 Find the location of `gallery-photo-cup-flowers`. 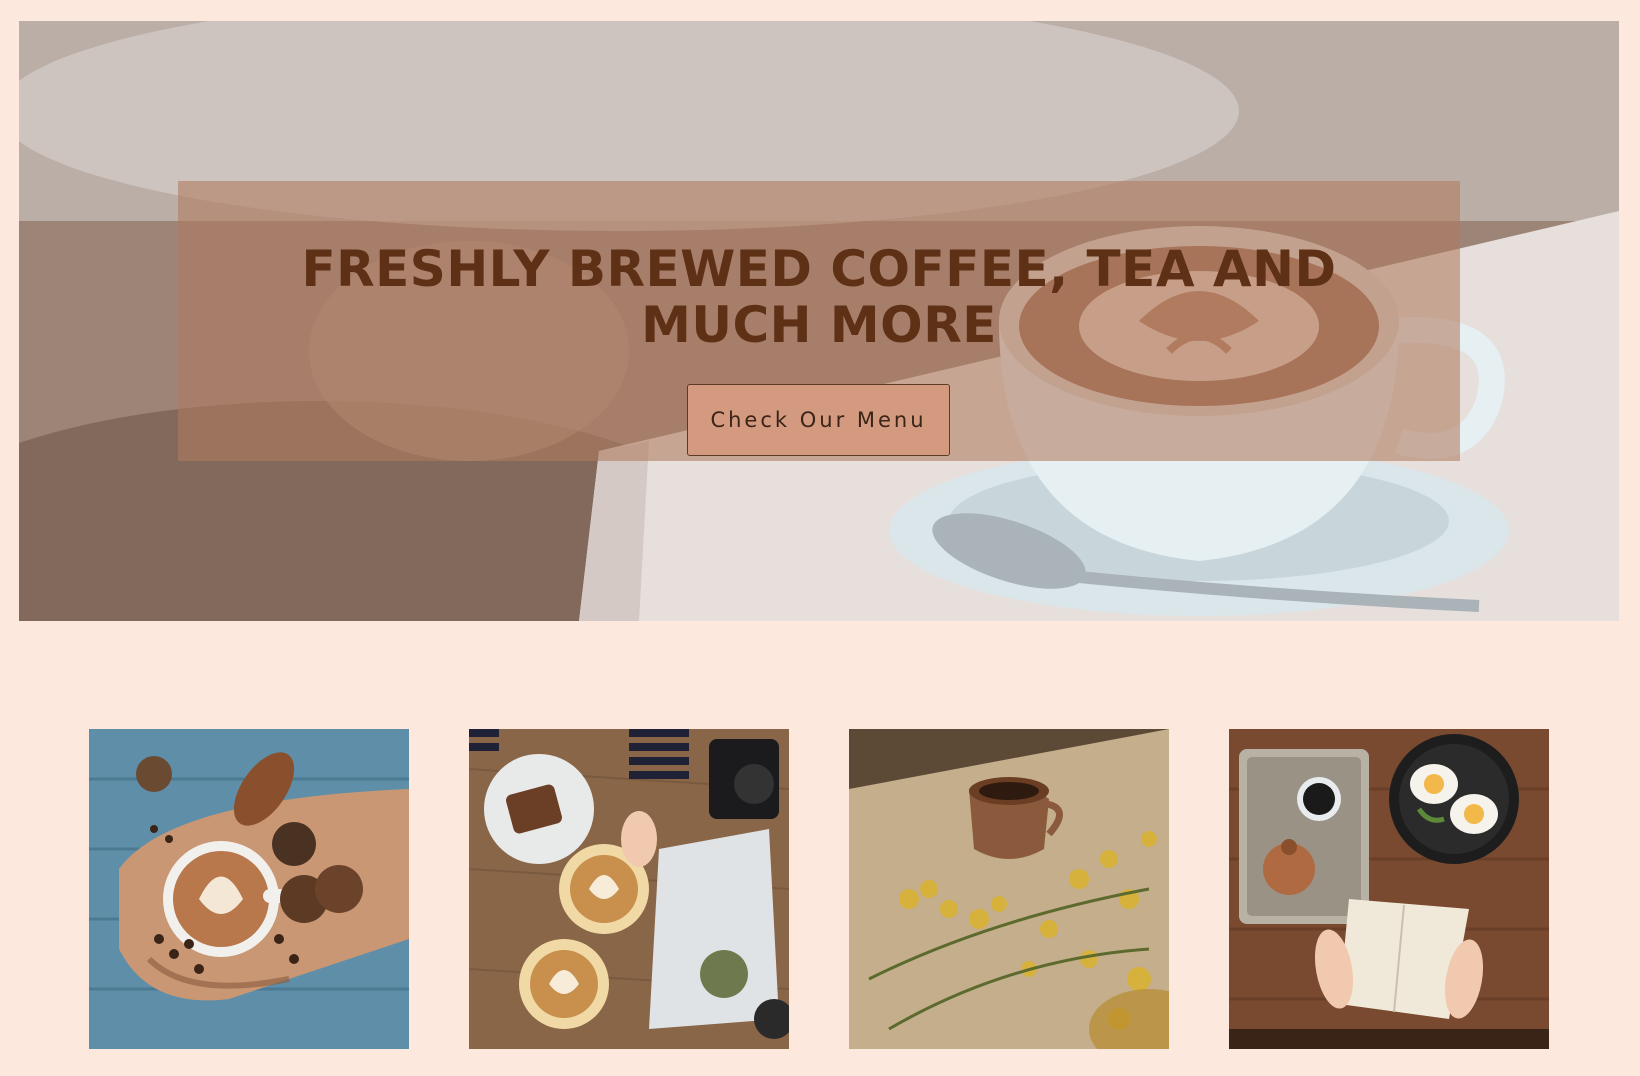

gallery-photo-cup-flowers is located at coordinates (1009, 889).